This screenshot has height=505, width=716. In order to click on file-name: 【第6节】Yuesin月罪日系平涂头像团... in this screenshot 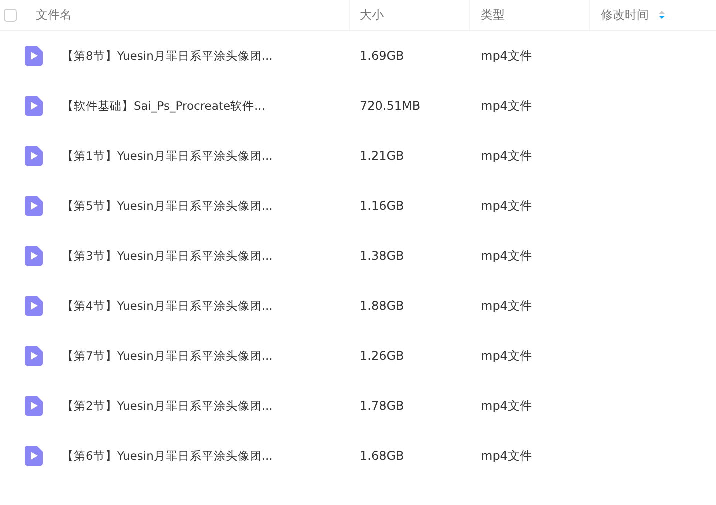, I will do `click(167, 456)`.